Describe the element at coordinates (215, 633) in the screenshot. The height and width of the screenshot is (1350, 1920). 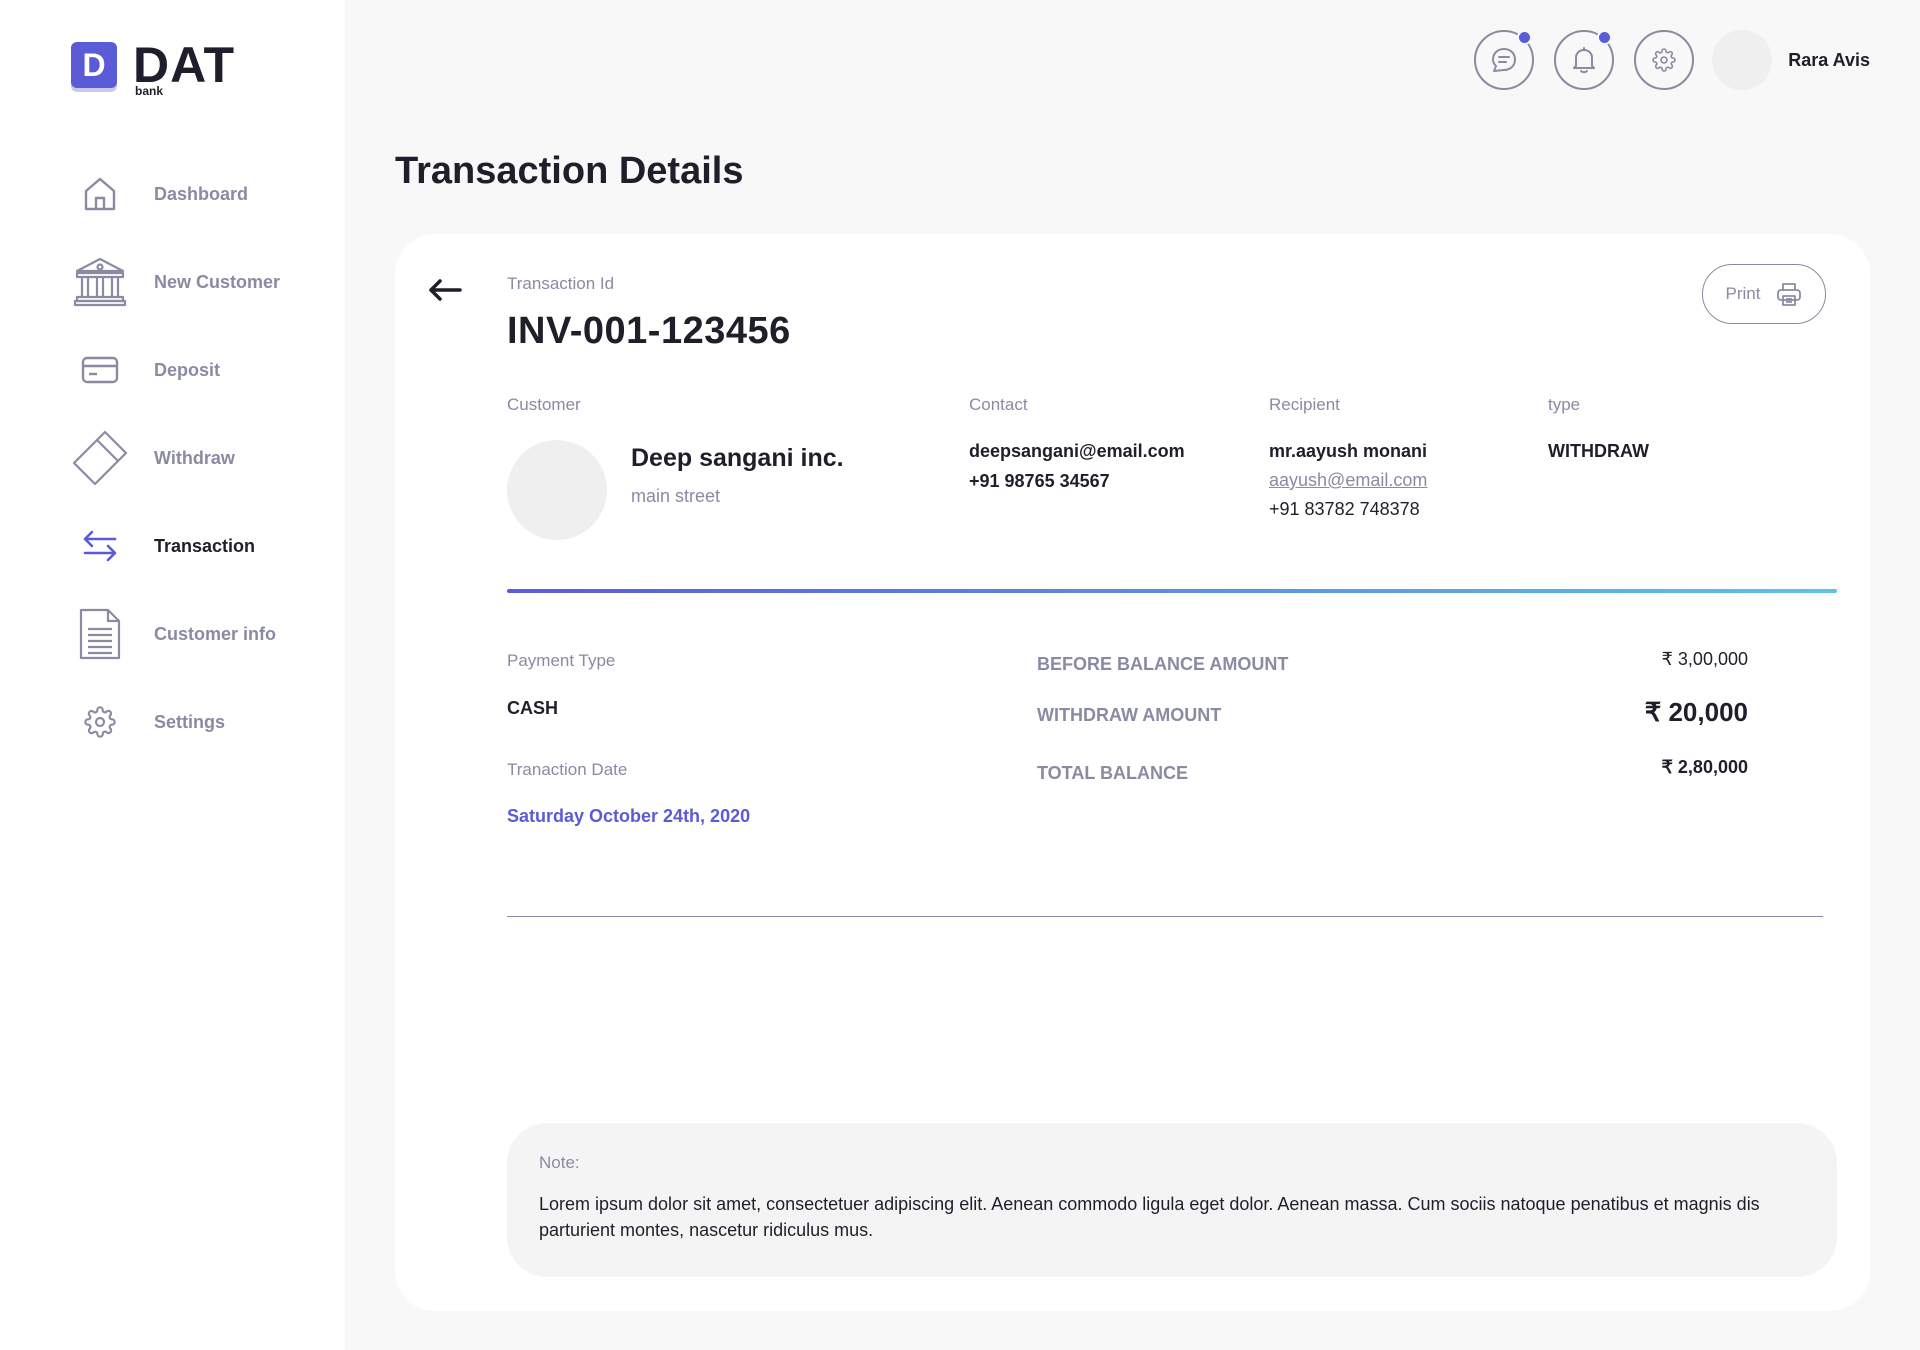
I see `sidebar-item-label: Customer info` at that location.